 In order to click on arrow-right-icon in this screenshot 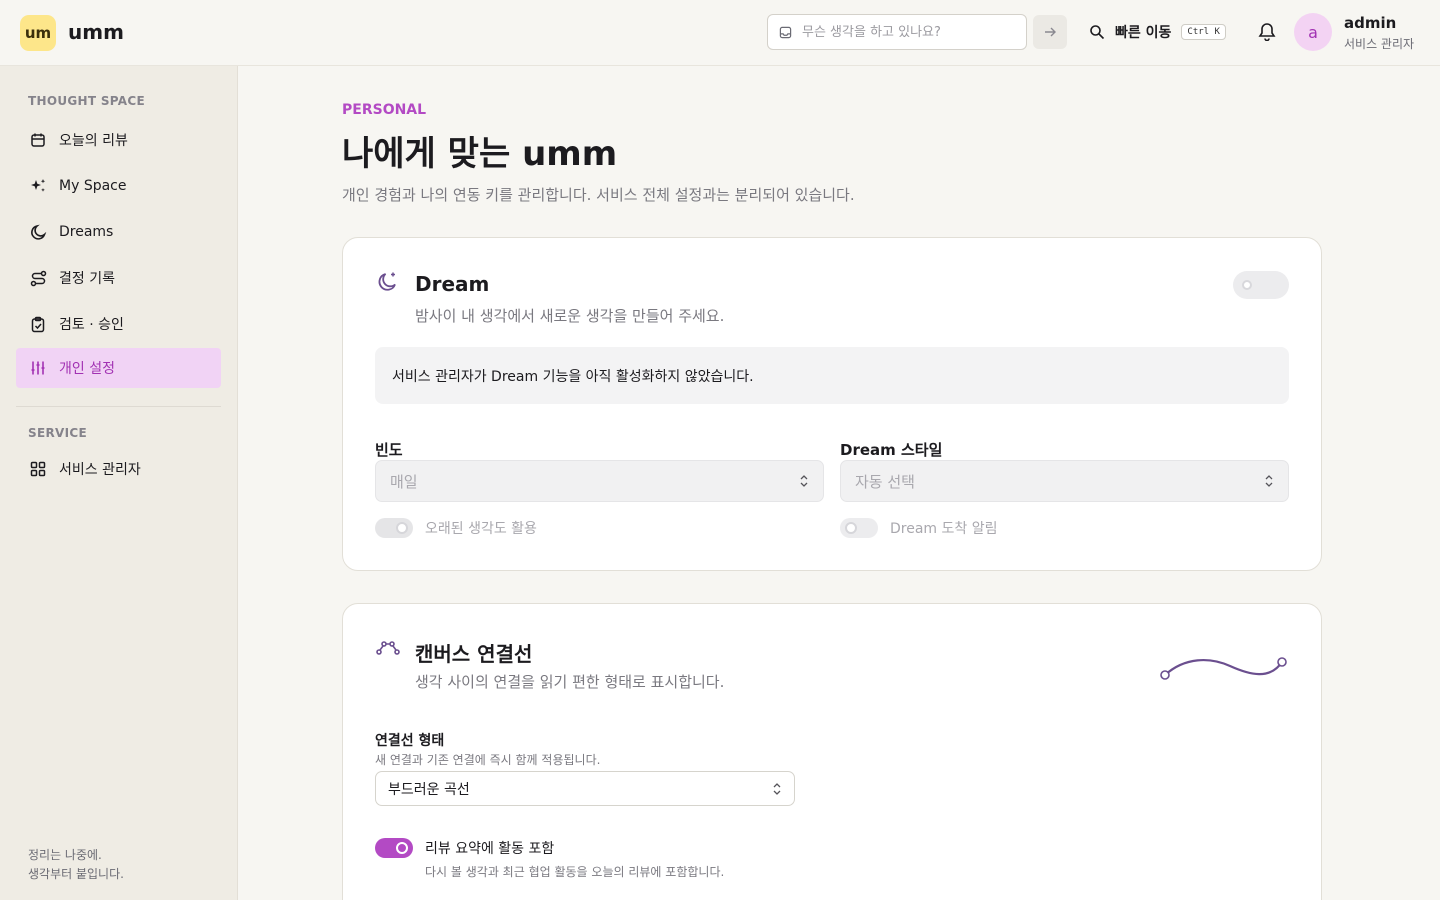, I will do `click(1050, 32)`.